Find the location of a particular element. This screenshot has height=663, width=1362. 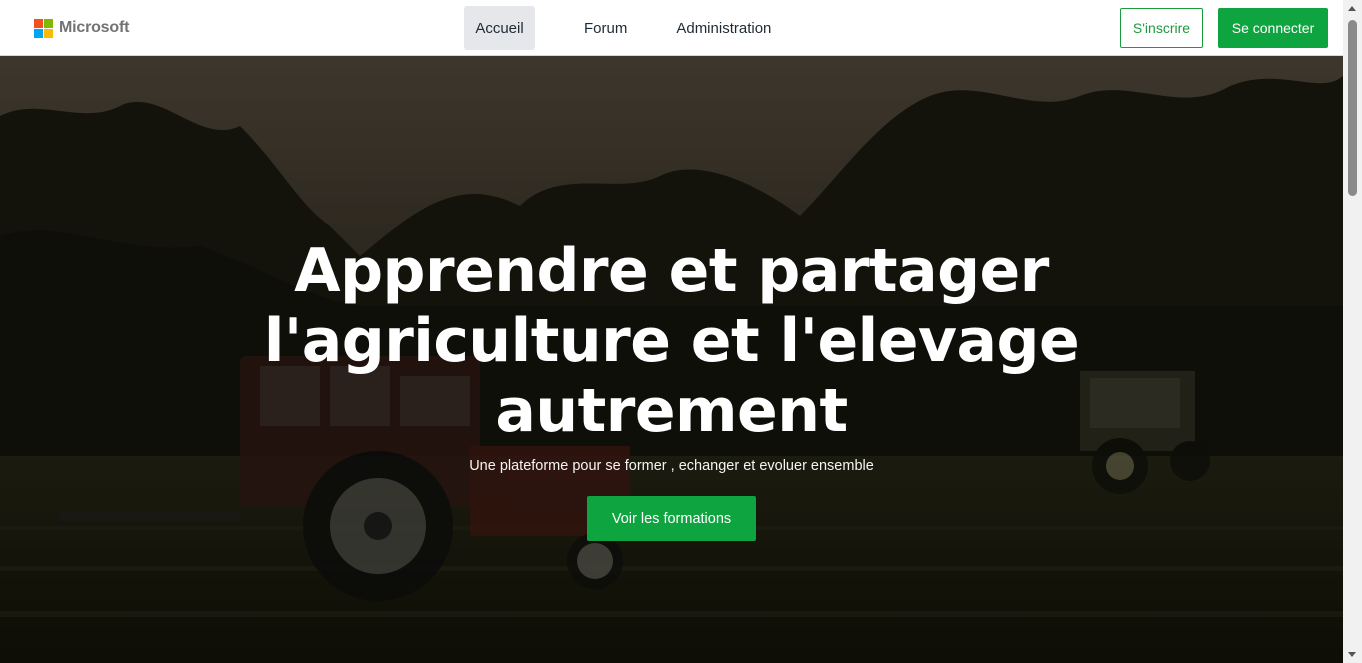

microsoft-logo: Microsoft is located at coordinates (81, 28).